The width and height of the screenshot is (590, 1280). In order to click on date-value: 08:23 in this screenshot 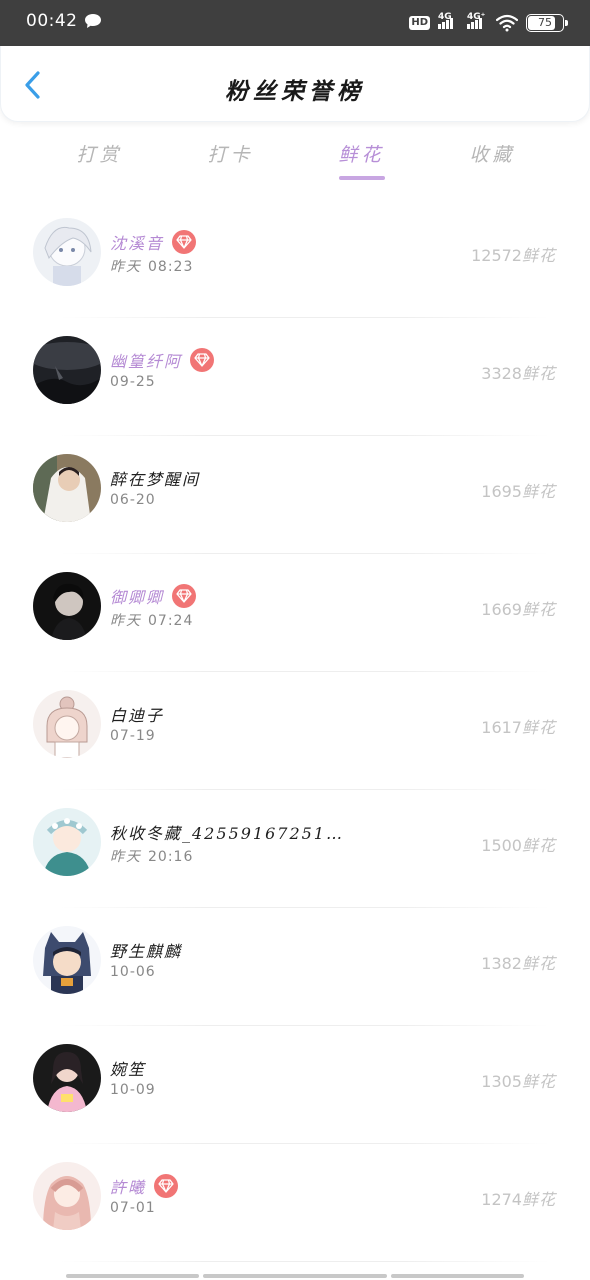, I will do `click(171, 267)`.